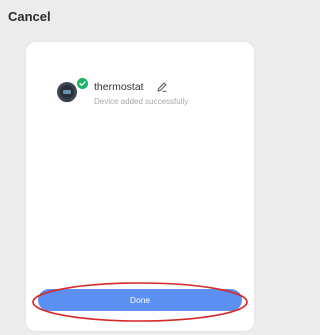  What do you see at coordinates (67, 92) in the screenshot?
I see `thermostat-device-icon` at bounding box center [67, 92].